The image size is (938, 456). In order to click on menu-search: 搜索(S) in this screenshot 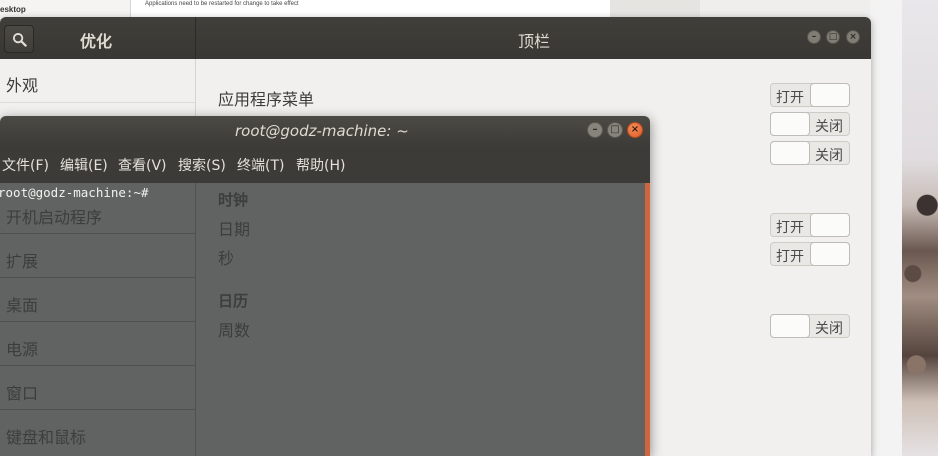, I will do `click(202, 165)`.